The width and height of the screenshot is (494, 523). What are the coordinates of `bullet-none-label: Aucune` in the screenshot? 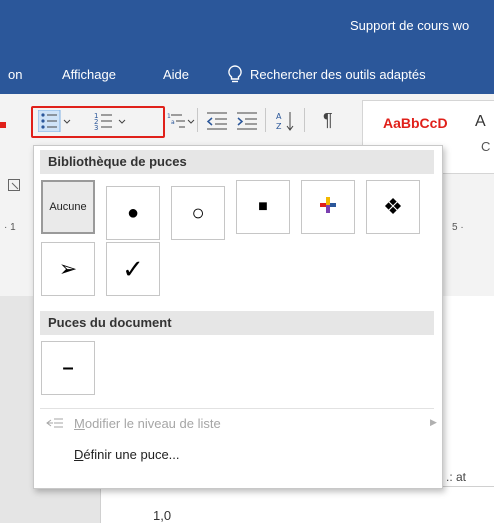 It's located at (68, 207).